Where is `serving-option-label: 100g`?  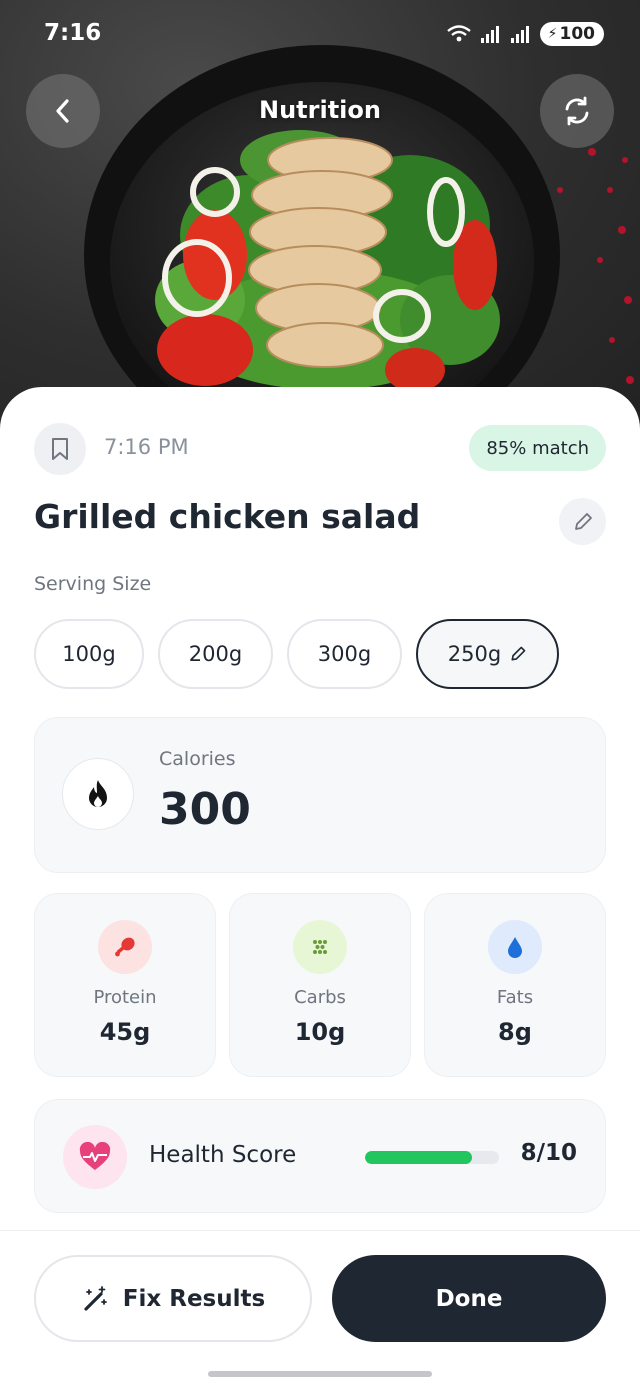
serving-option-label: 100g is located at coordinates (89, 654).